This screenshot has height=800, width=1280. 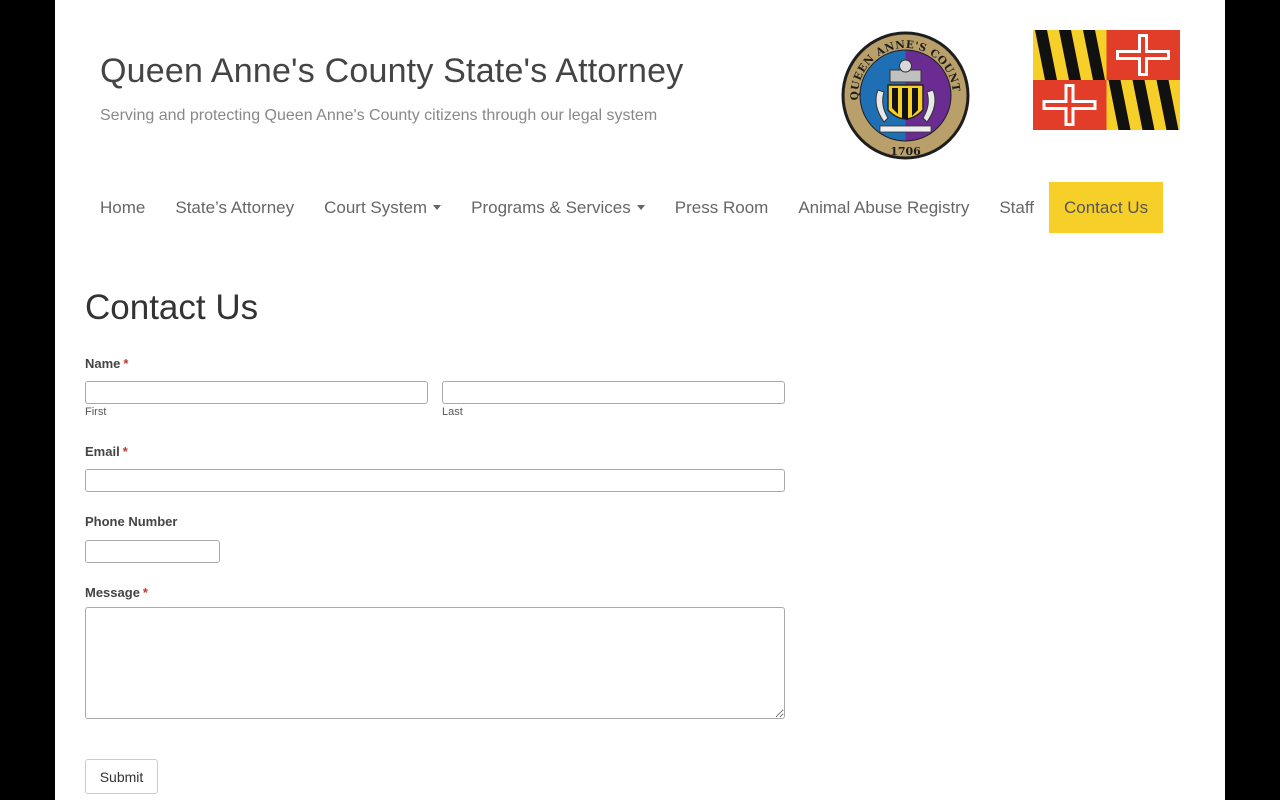 I want to click on nav-item-contact-us: Contact Us, so click(x=1106, y=207).